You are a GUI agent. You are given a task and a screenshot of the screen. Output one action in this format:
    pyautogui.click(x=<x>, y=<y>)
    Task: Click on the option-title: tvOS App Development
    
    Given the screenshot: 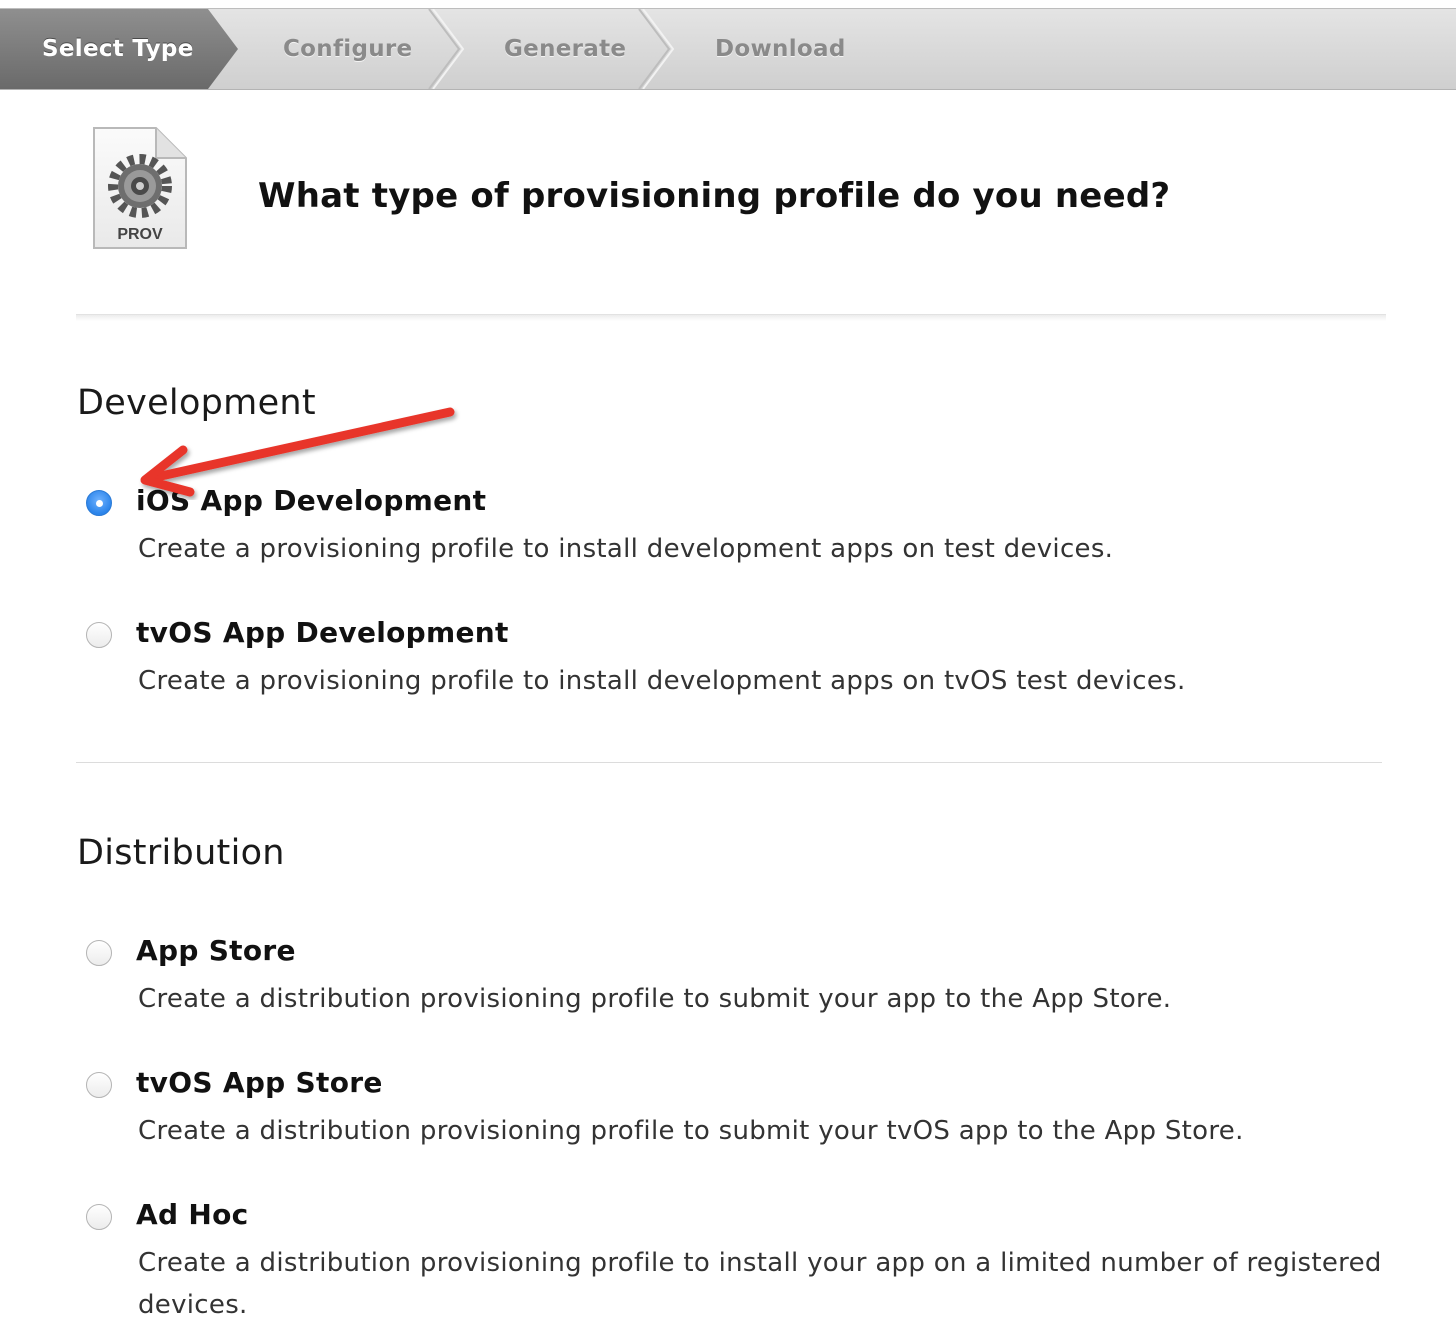 What is the action you would take?
    pyautogui.click(x=322, y=632)
    